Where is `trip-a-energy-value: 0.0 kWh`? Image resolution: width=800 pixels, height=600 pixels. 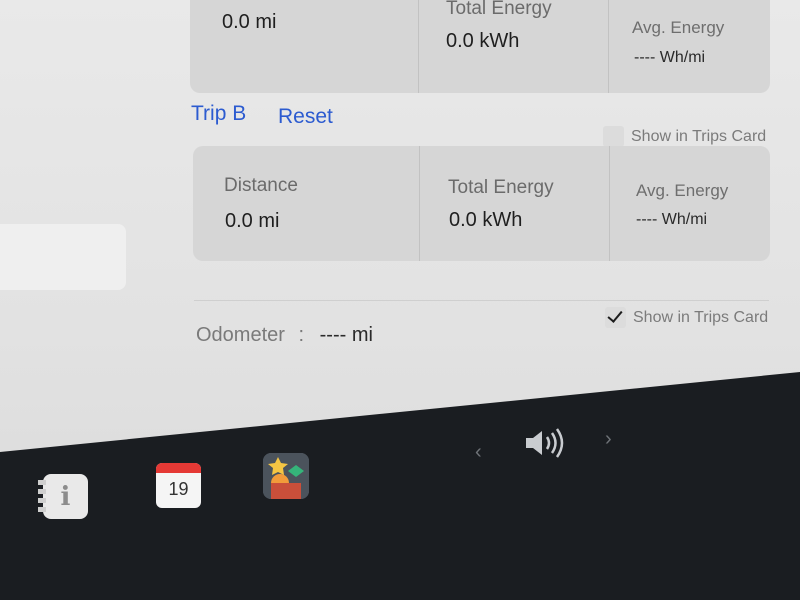
trip-a-energy-value: 0.0 kWh is located at coordinates (483, 41).